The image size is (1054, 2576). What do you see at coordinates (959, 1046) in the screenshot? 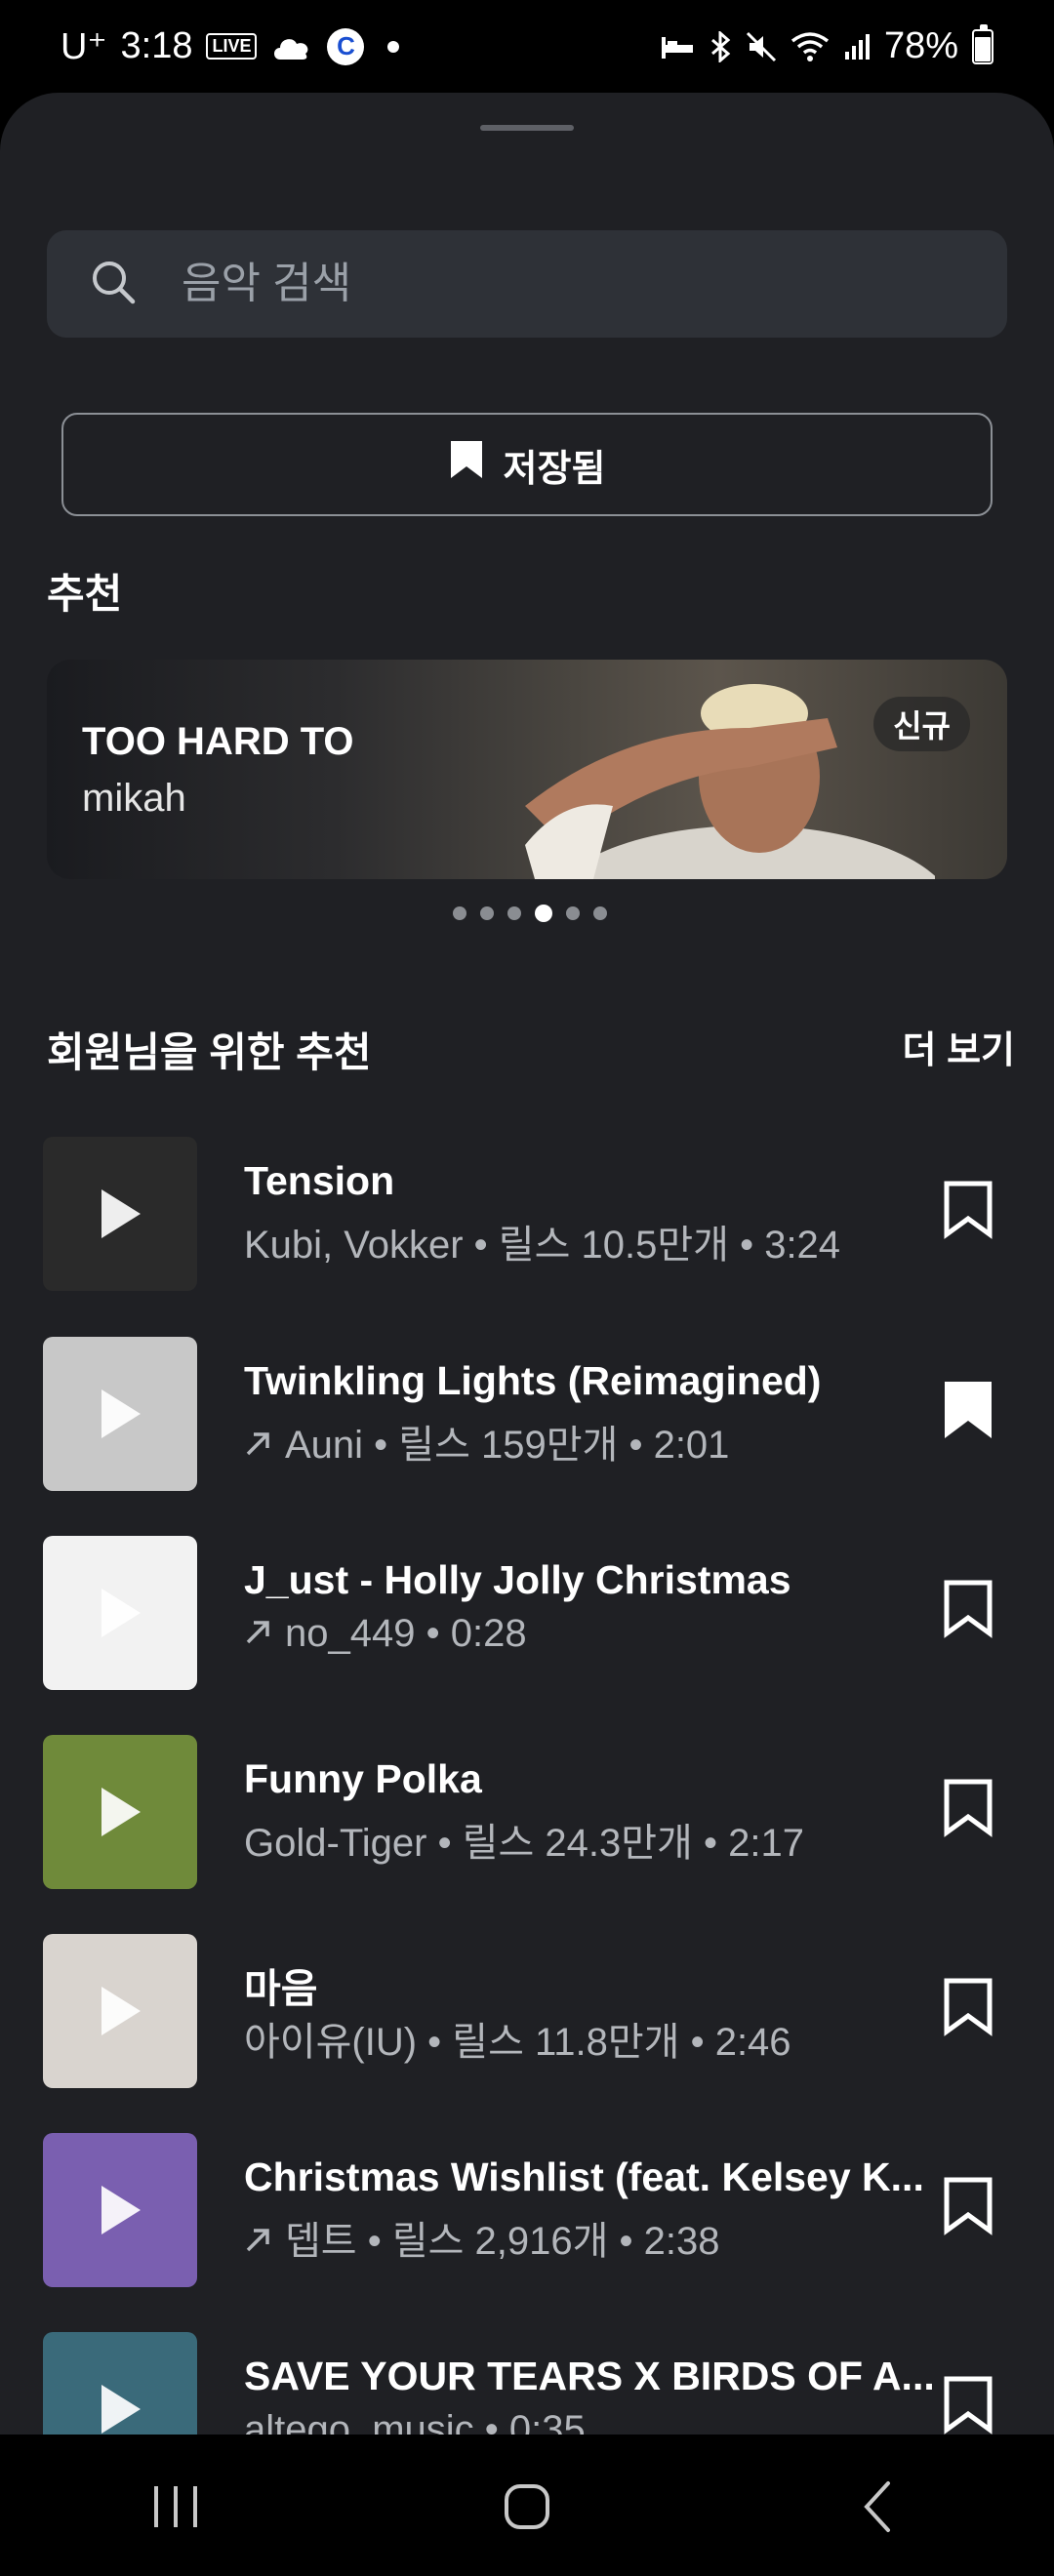
I see `see-more-link: 더 보기` at bounding box center [959, 1046].